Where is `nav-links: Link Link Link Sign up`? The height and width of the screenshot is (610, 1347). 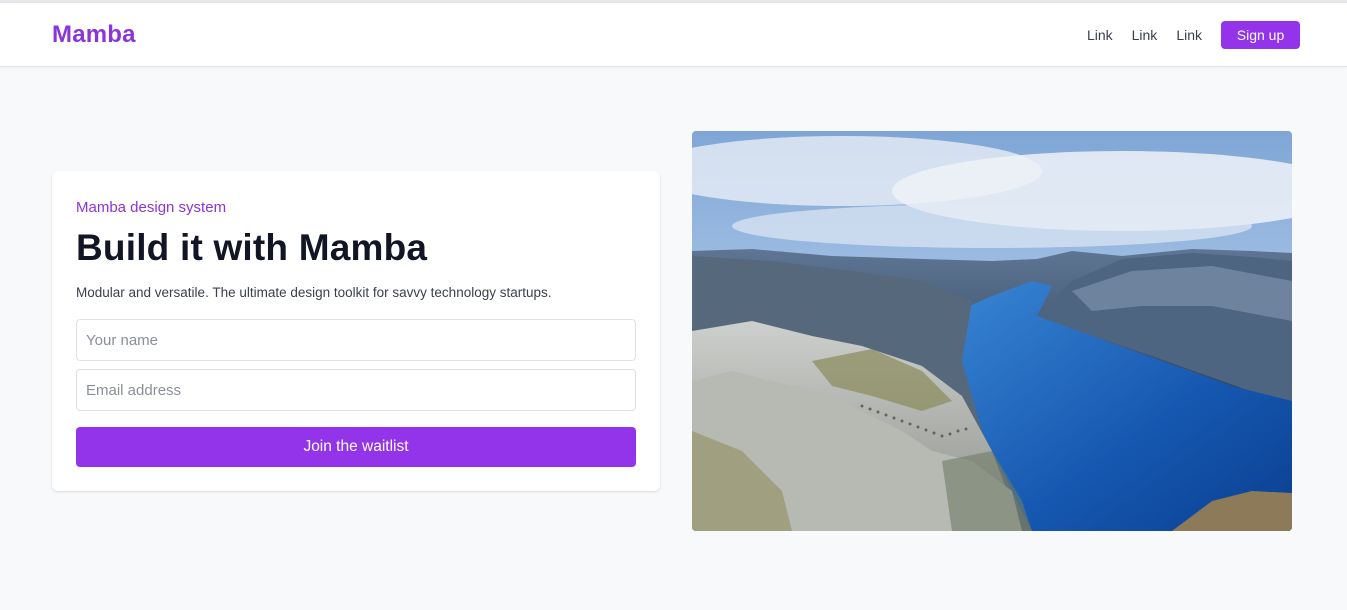
nav-links: Link Link Link Sign up is located at coordinates (1193, 35).